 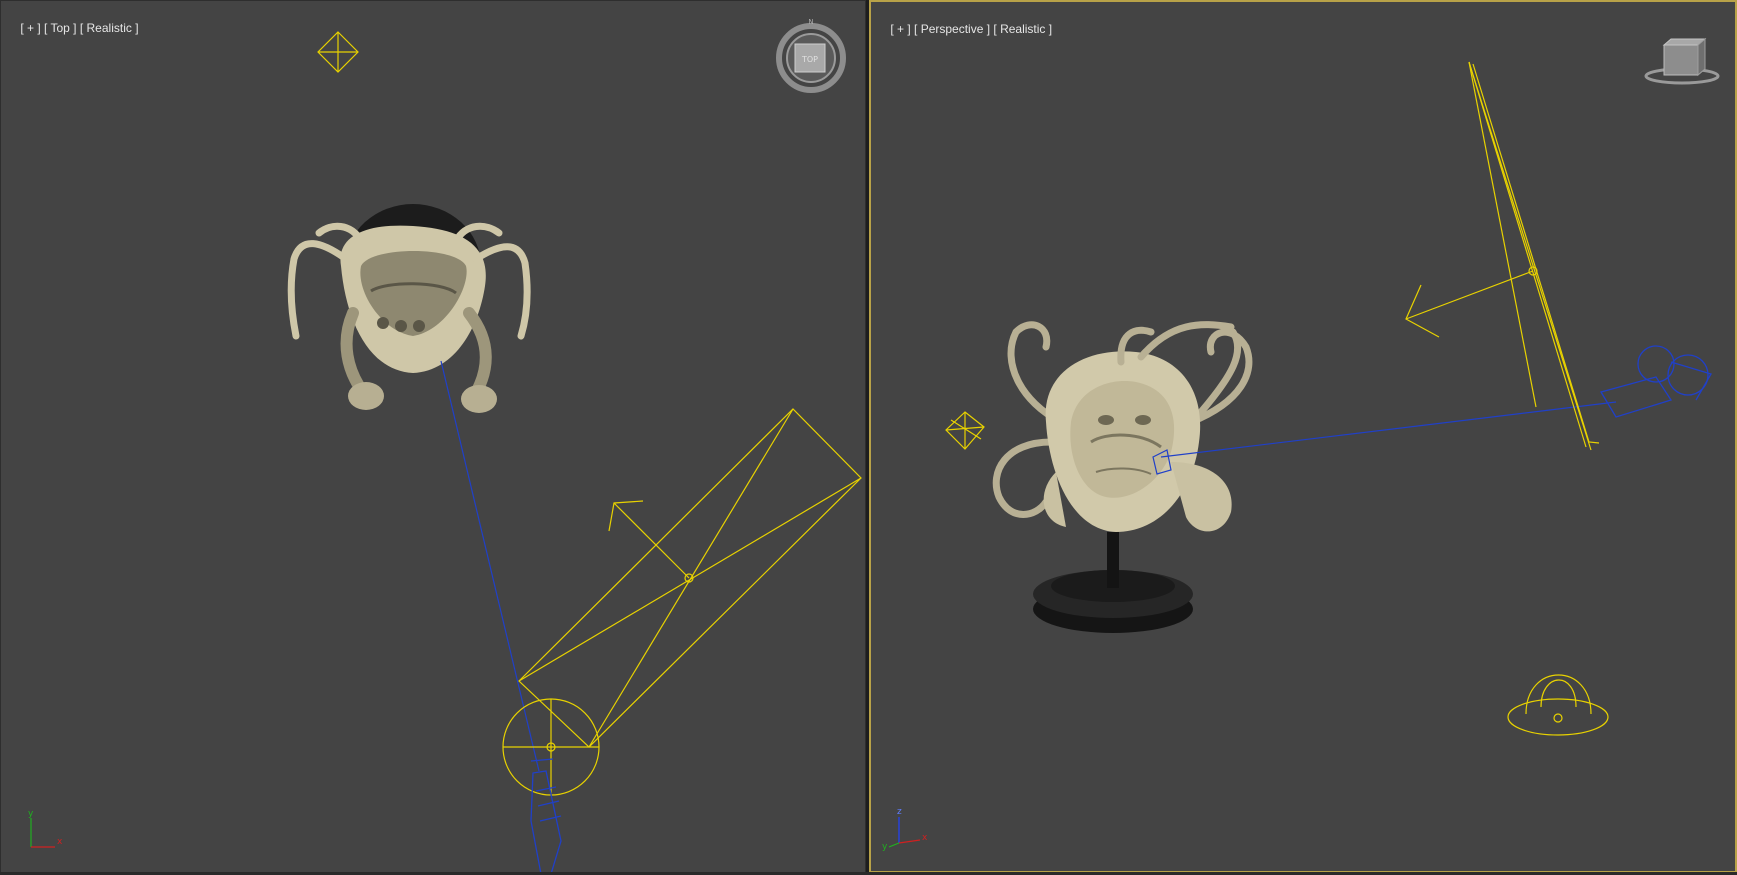 What do you see at coordinates (809, 59) in the screenshot?
I see `viewcube-face-label: TOP` at bounding box center [809, 59].